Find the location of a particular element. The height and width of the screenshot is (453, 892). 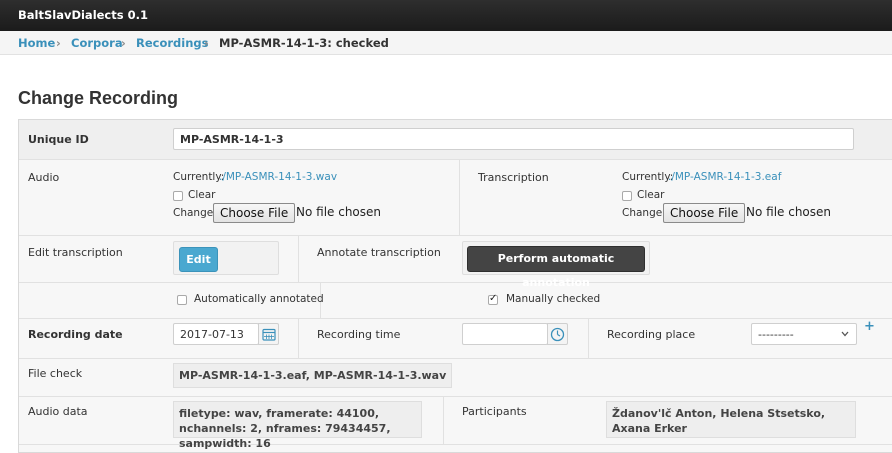

transcription-label: Transcription is located at coordinates (513, 177).